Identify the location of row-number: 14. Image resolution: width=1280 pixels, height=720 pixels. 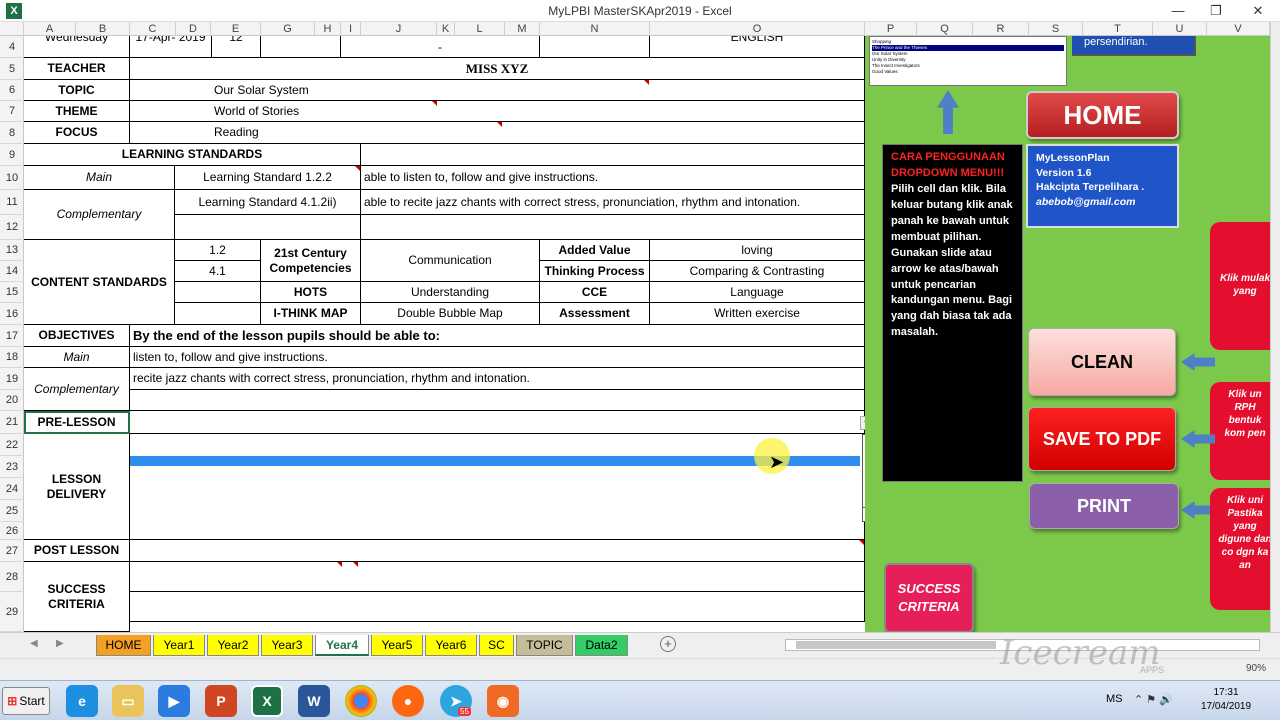
(12, 271).